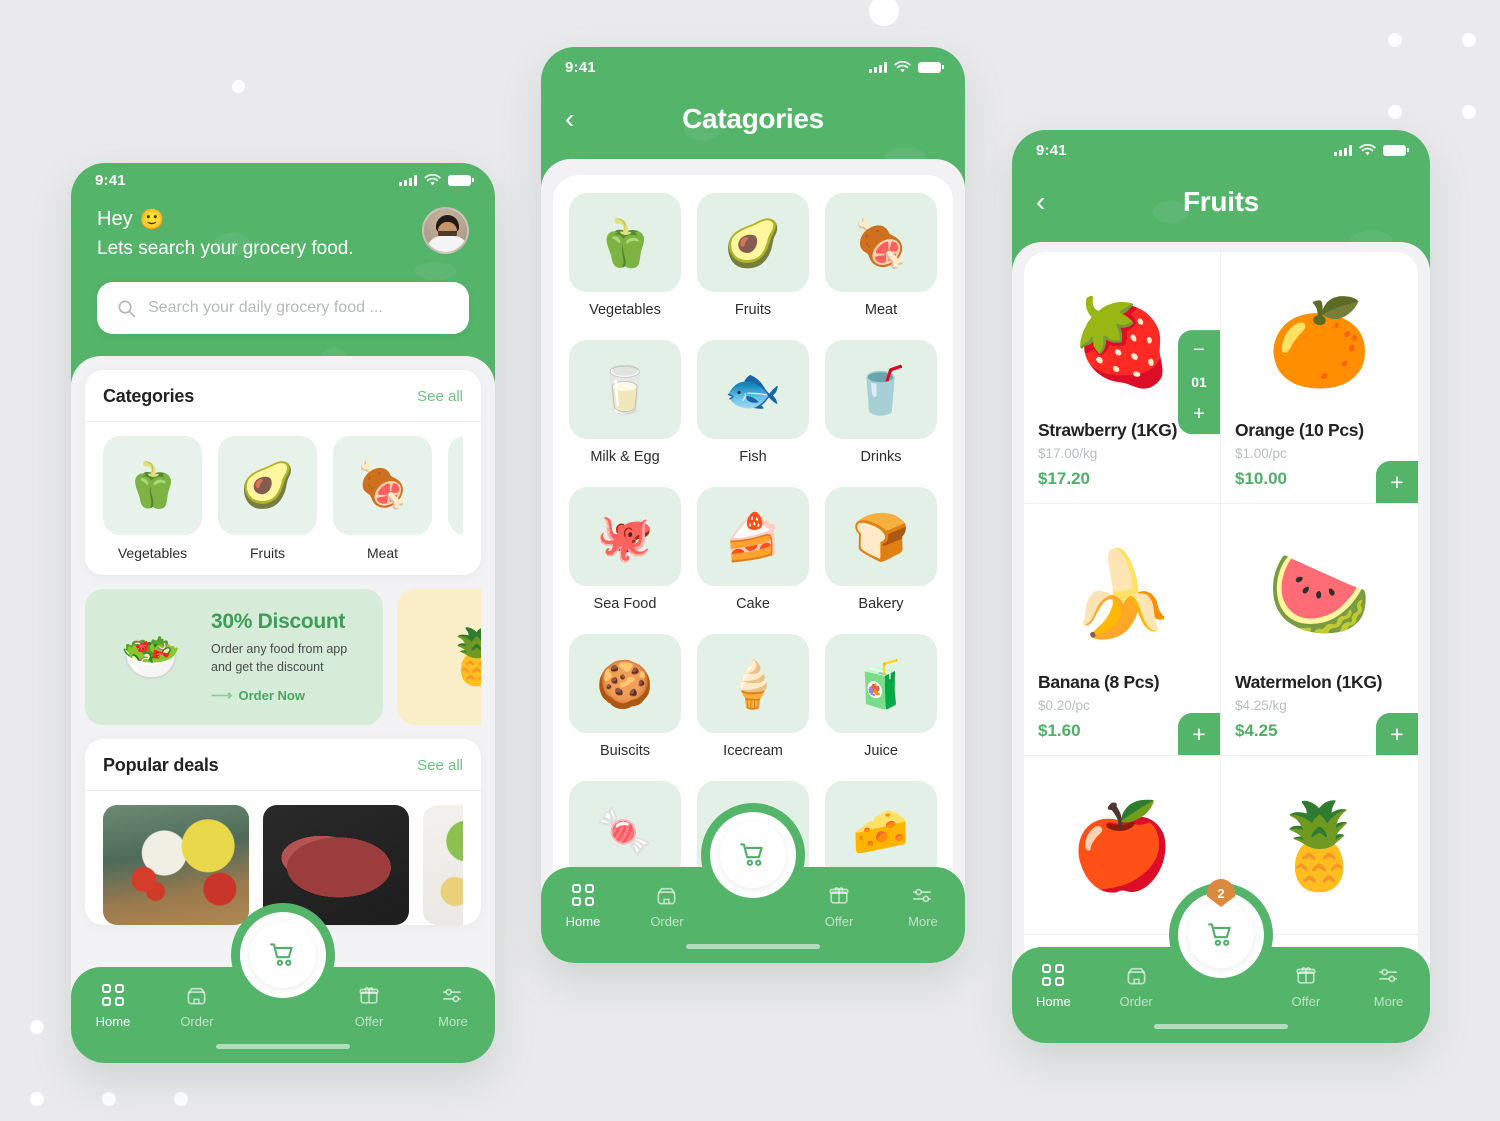 The height and width of the screenshot is (1121, 1500). Describe the element at coordinates (445, 230) in the screenshot. I see `avatar` at that location.